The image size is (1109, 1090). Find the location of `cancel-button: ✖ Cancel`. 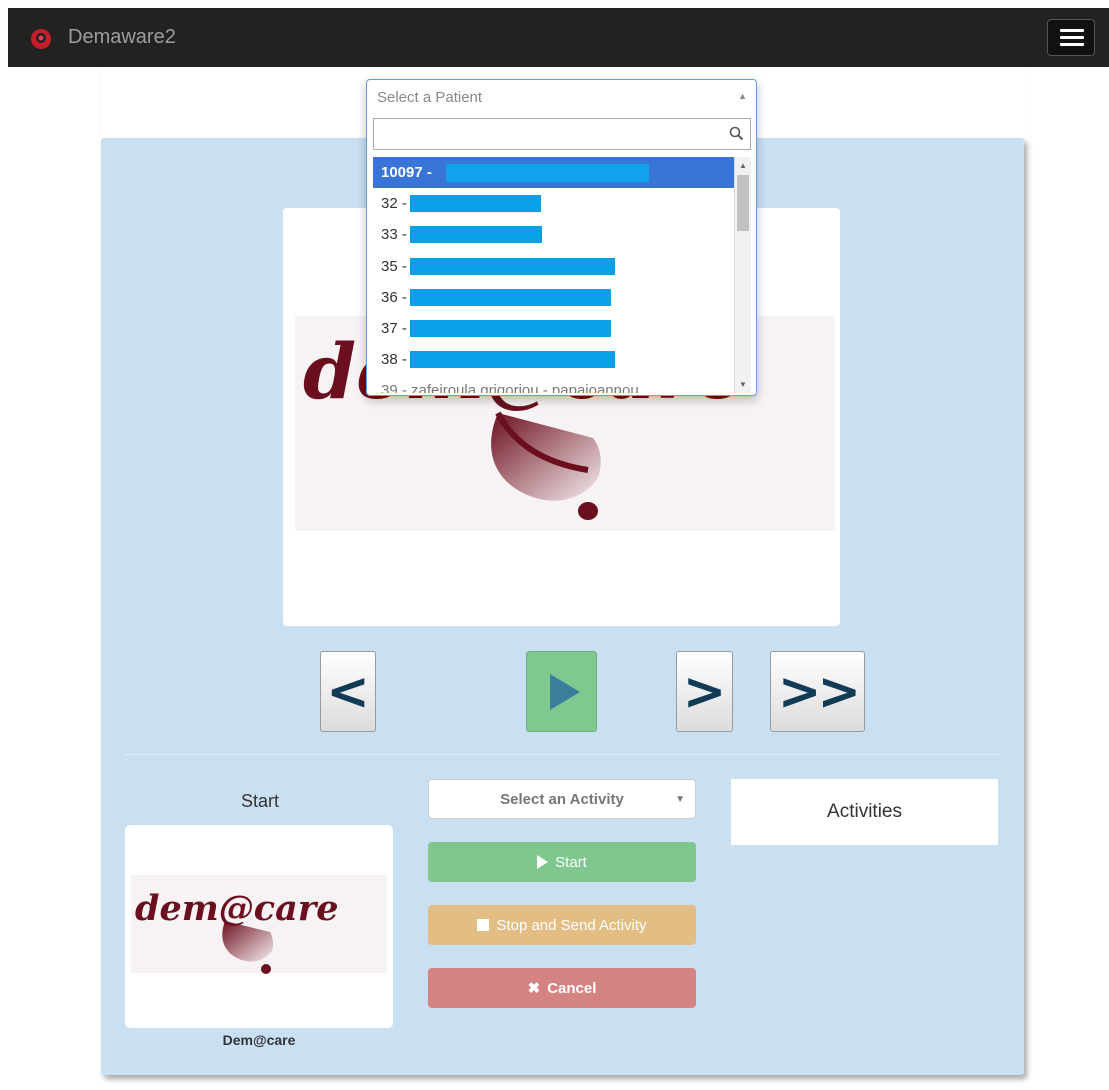

cancel-button: ✖ Cancel is located at coordinates (562, 988).